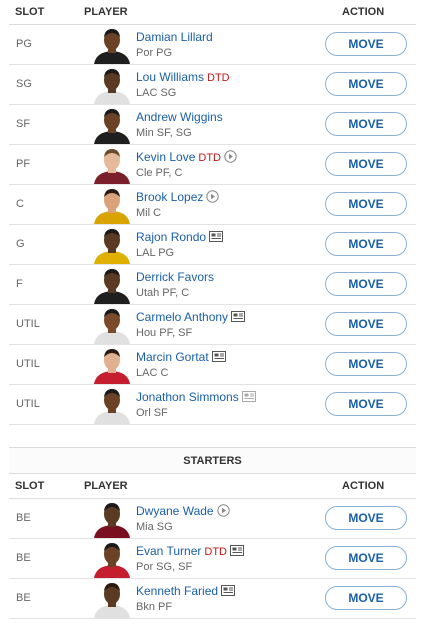  What do you see at coordinates (155, 253) in the screenshot?
I see `team-position: LAL PG` at bounding box center [155, 253].